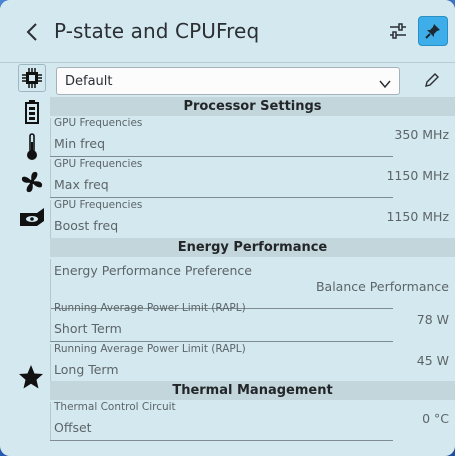 The image size is (455, 456). What do you see at coordinates (421, 134) in the screenshot?
I see `field-value: 350 MHz` at bounding box center [421, 134].